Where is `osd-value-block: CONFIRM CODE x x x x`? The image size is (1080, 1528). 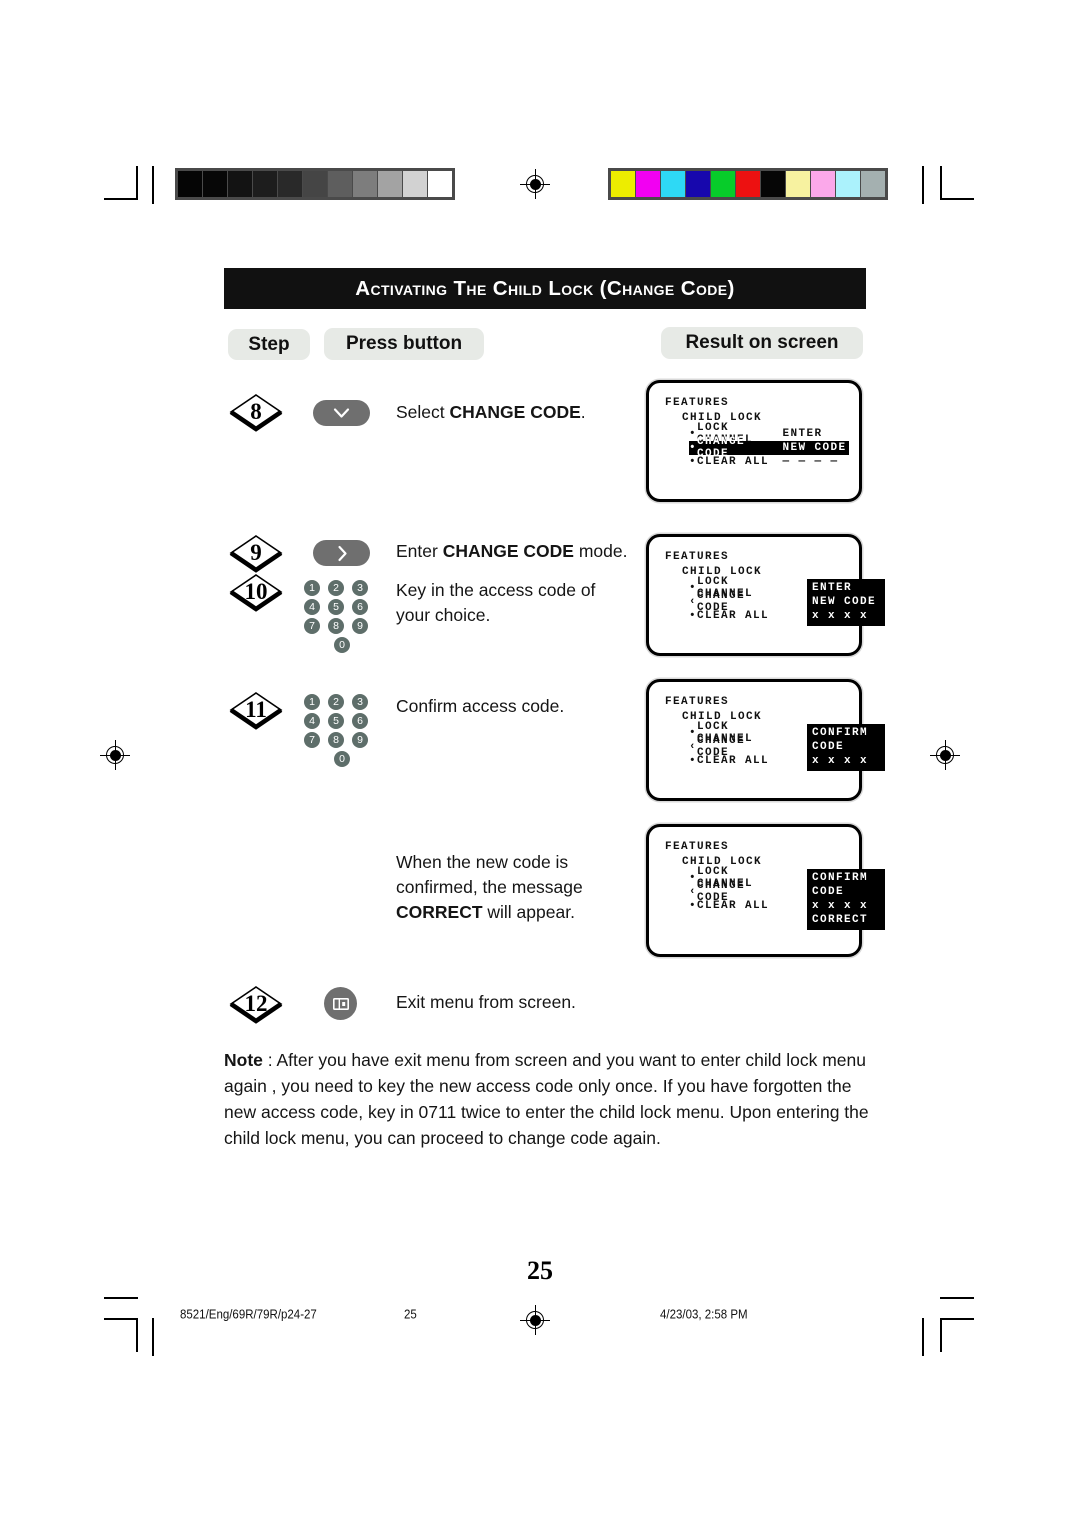 osd-value-block: CONFIRM CODE x x x x is located at coordinates (846, 747).